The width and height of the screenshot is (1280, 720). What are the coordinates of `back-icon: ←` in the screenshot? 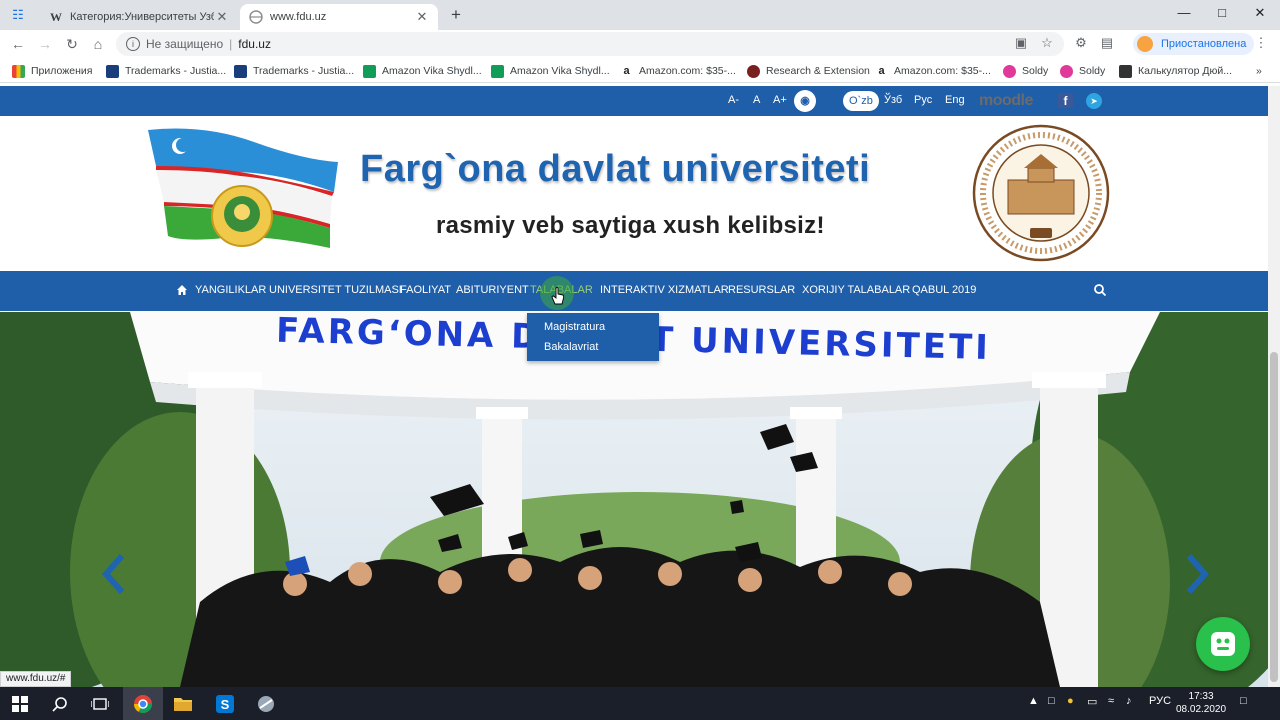 It's located at (18, 44).